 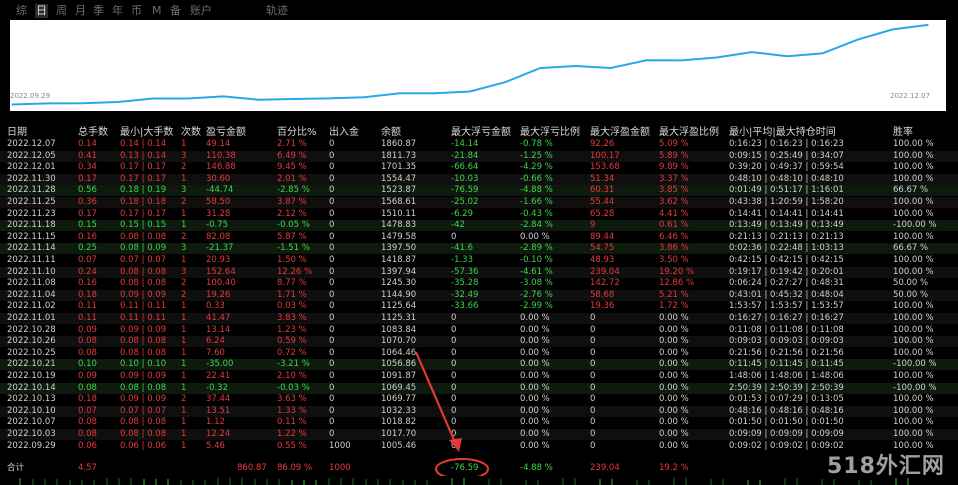 I want to click on table-cell: 2022.11.23, so click(x=31, y=213).